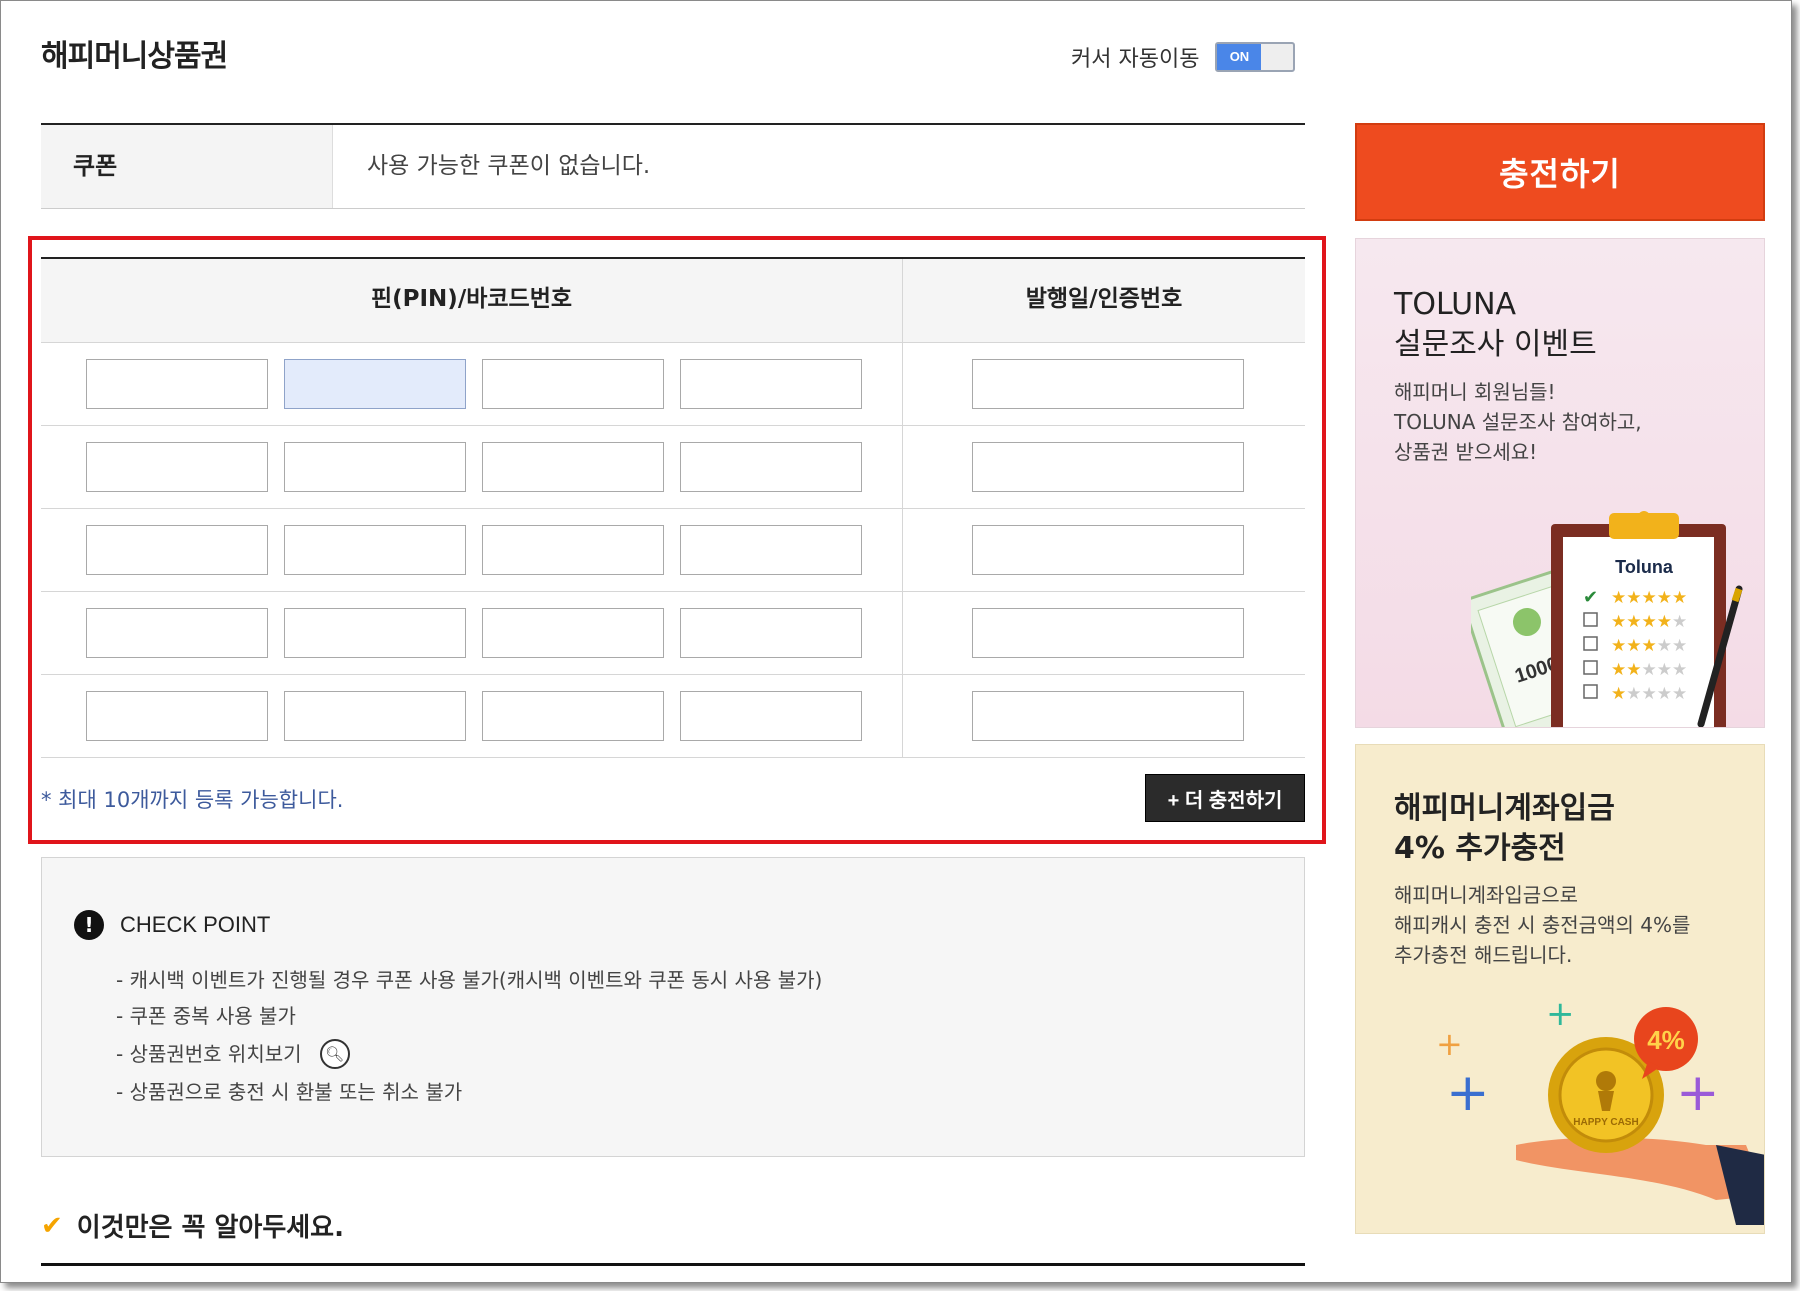 This screenshot has width=1800, height=1291. I want to click on banner-desc-line: TOLUNA 설문조사 참여하고,, so click(1518, 422).